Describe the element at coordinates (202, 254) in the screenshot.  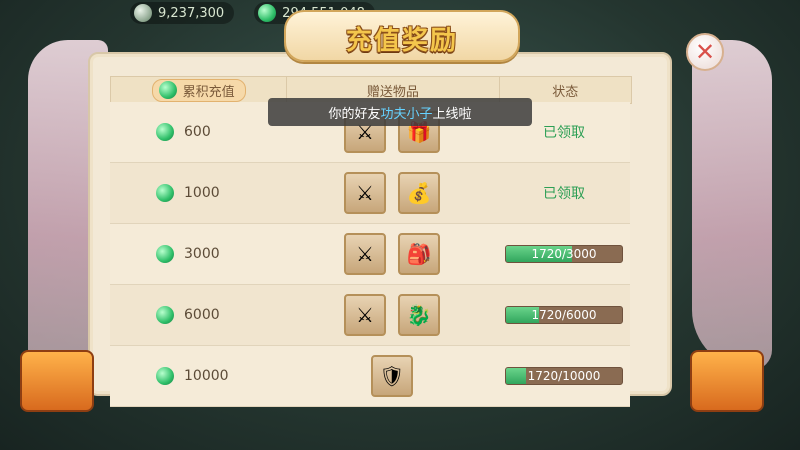
I see `row-amount: 3000` at that location.